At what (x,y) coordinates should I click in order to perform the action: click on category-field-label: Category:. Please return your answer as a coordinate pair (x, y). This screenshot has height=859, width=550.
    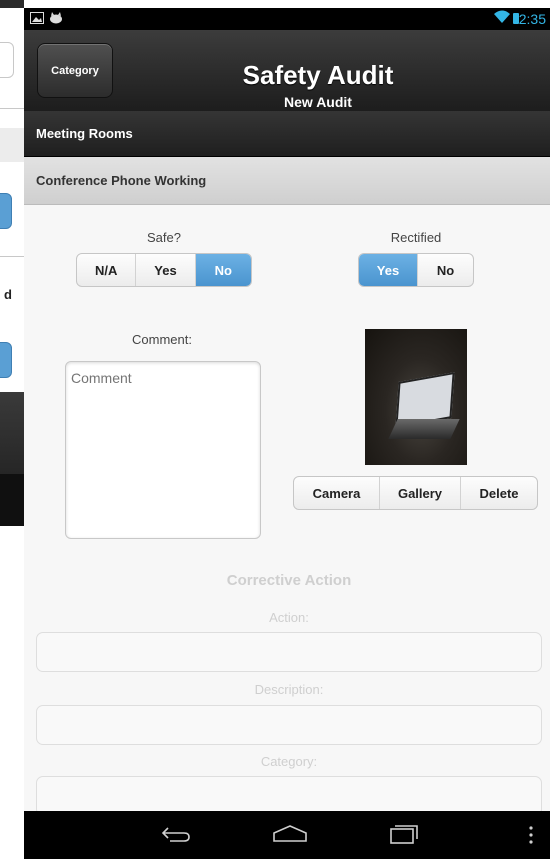
    Looking at the image, I should click on (289, 761).